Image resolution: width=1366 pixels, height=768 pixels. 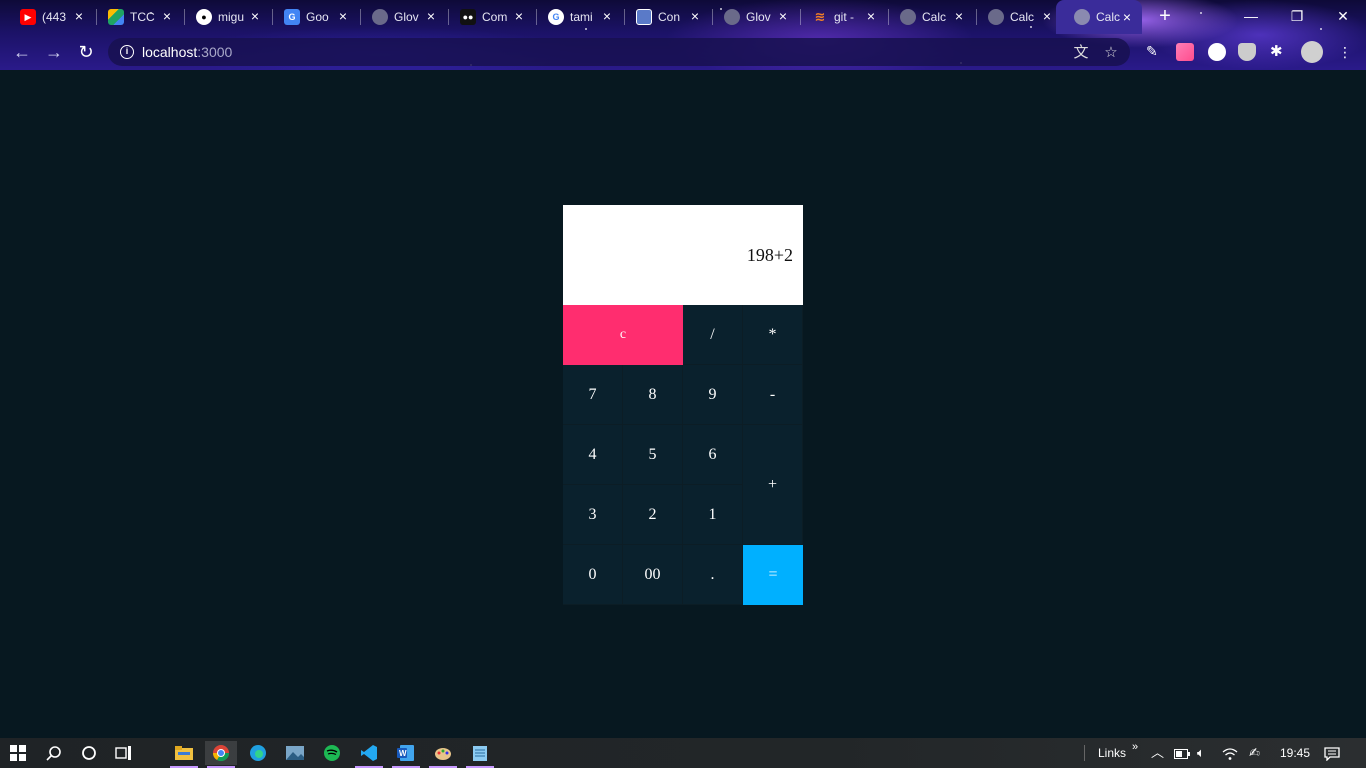 I want to click on task-view-icon, so click(x=124, y=753).